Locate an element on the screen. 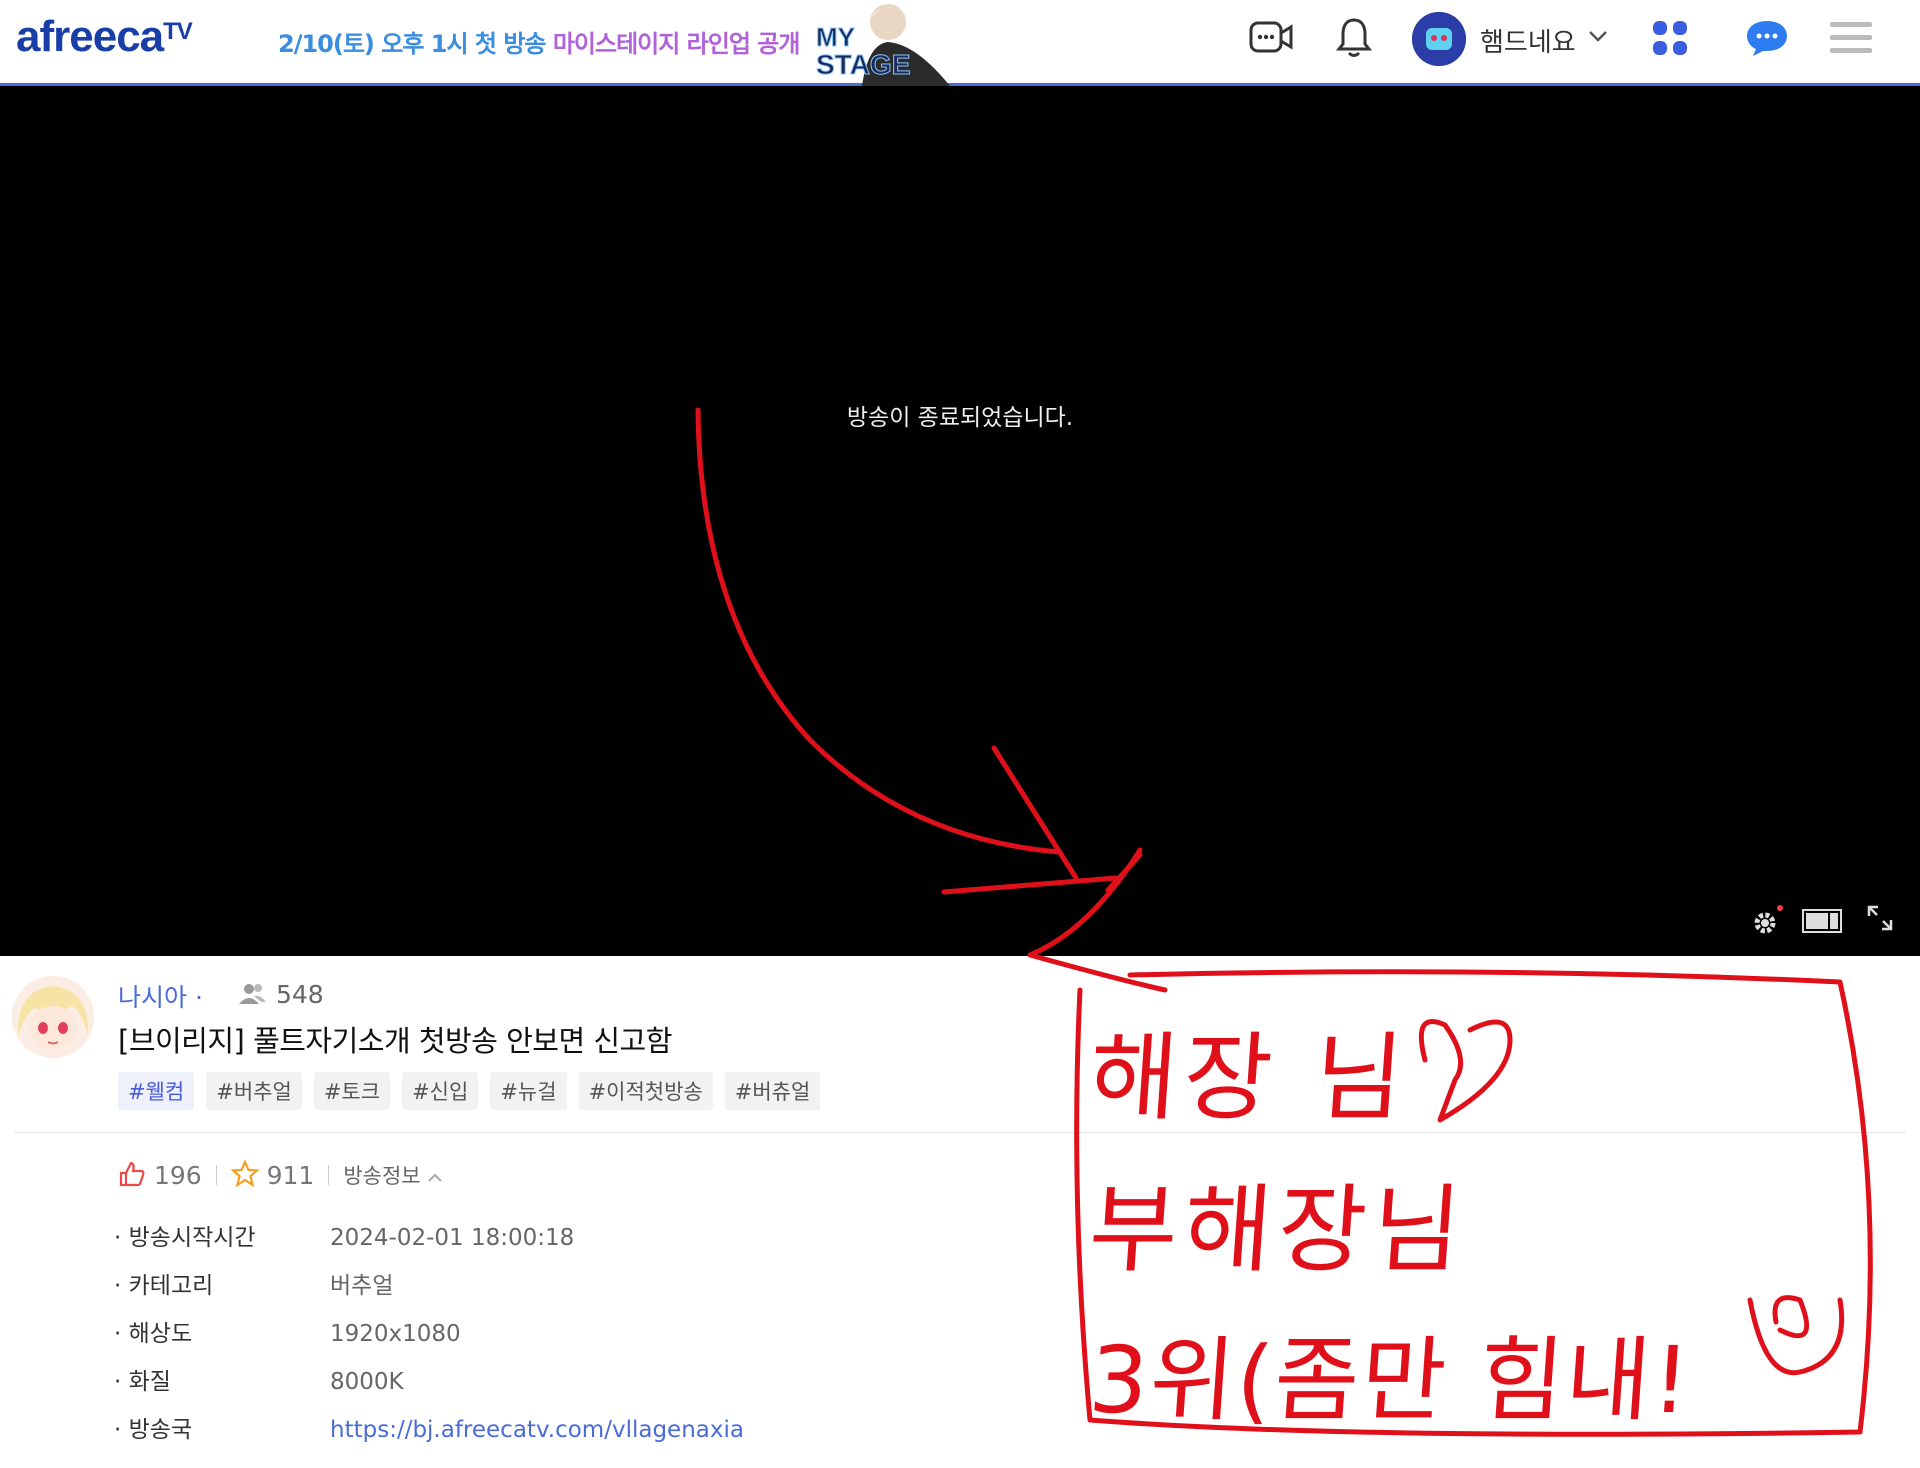 The image size is (1920, 1468). favorite-button: 911 is located at coordinates (272, 1174).